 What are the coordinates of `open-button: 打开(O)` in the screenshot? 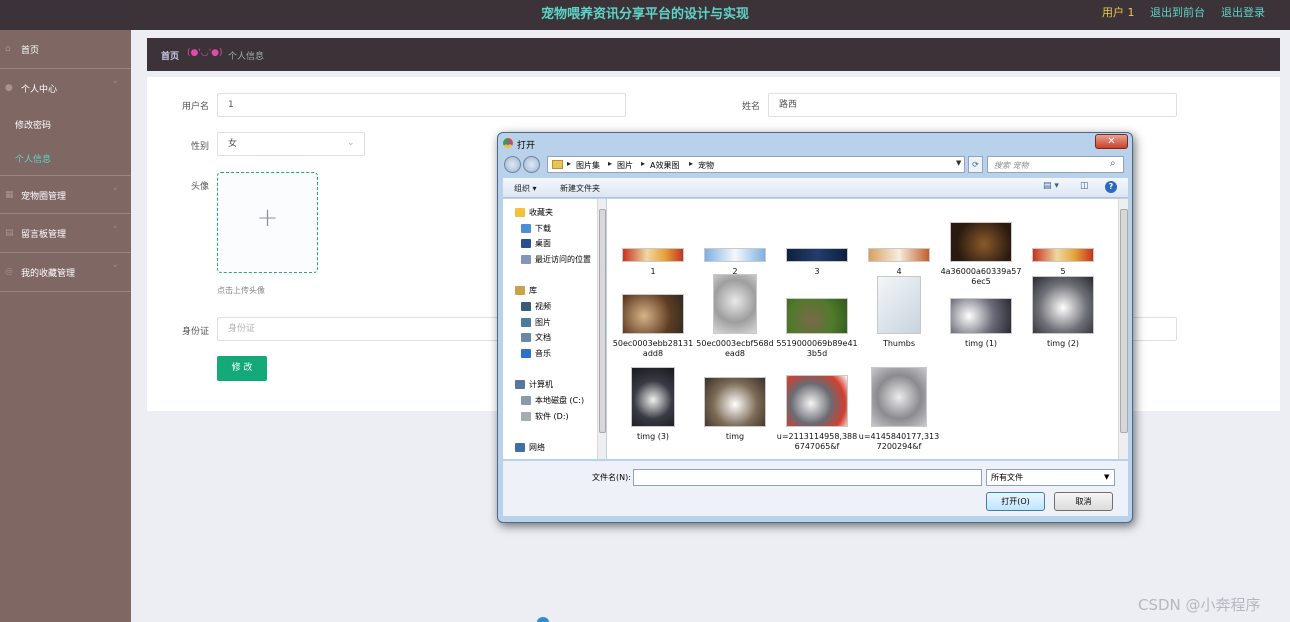 It's located at (1015, 501).